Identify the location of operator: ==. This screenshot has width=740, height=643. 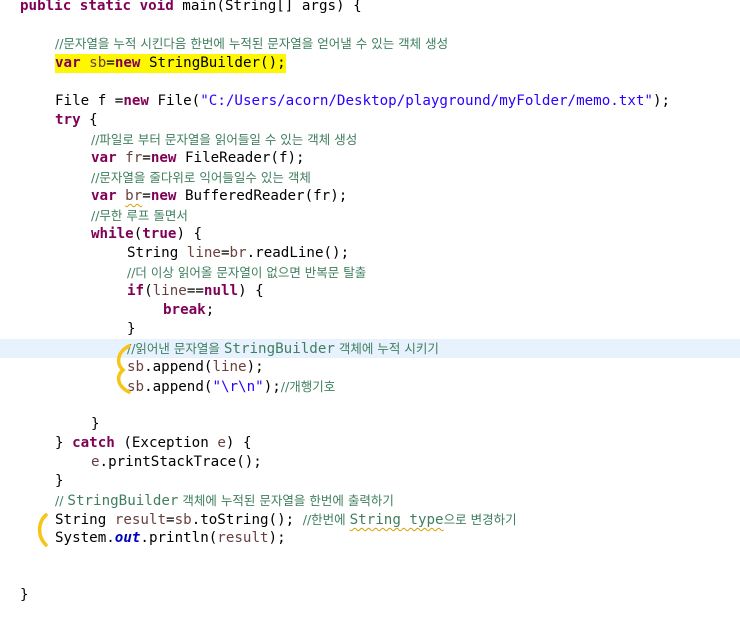
(195, 291).